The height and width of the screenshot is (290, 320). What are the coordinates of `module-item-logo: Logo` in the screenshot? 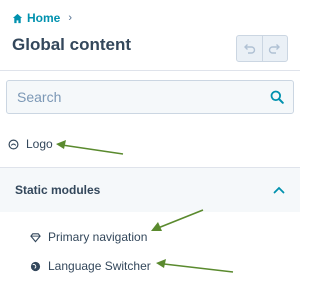 It's located at (30, 144).